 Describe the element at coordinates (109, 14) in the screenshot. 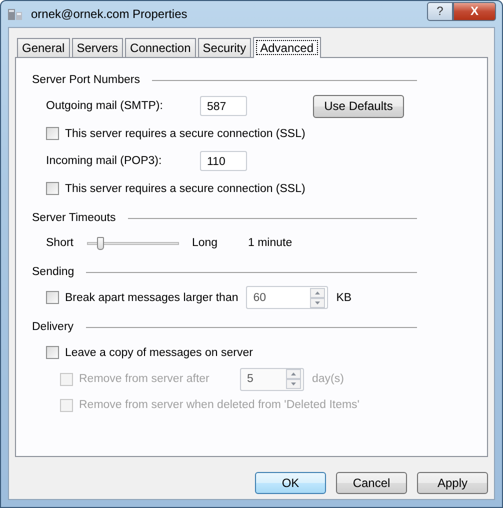

I see `window-title: ornek@ornek.com Properties` at that location.